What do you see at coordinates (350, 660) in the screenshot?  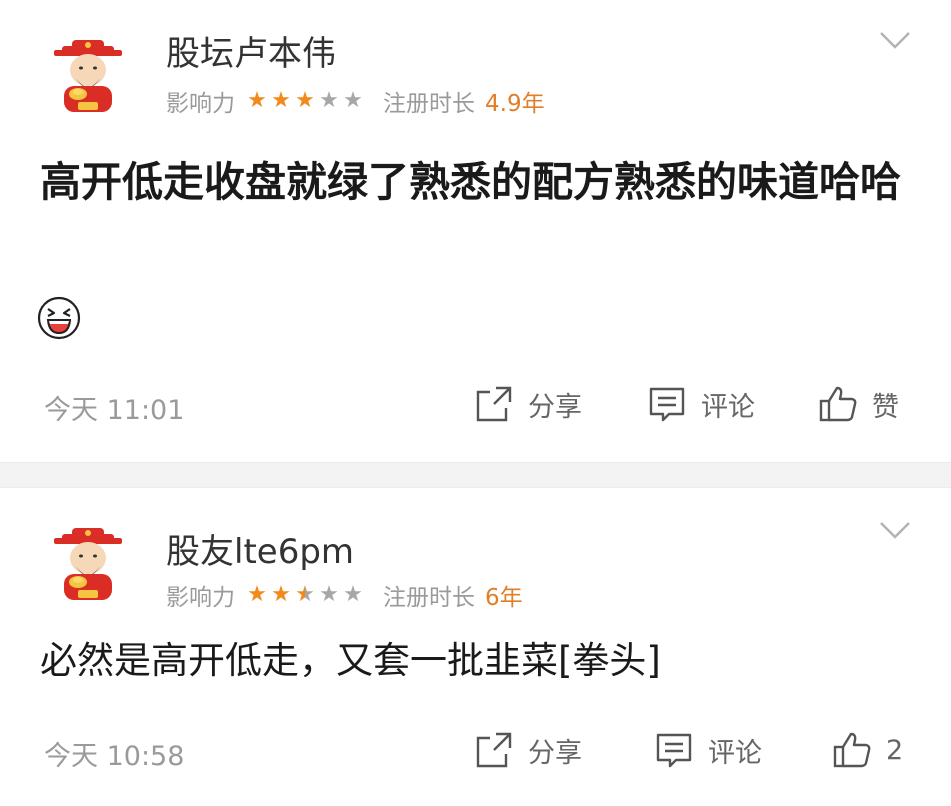 I see `comment-content: 必然是高开低走，又套一批韭菜[拳头]` at bounding box center [350, 660].